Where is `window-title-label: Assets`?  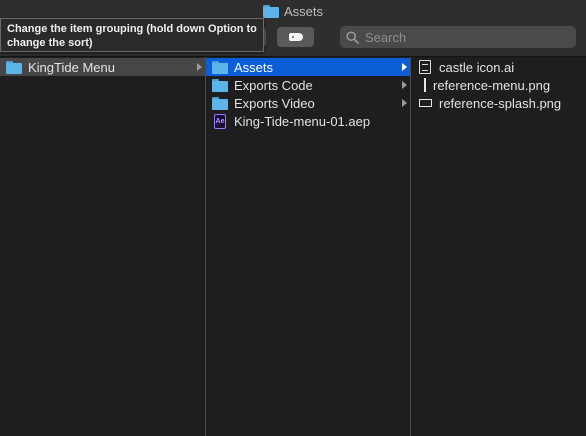
window-title-label: Assets is located at coordinates (303, 11).